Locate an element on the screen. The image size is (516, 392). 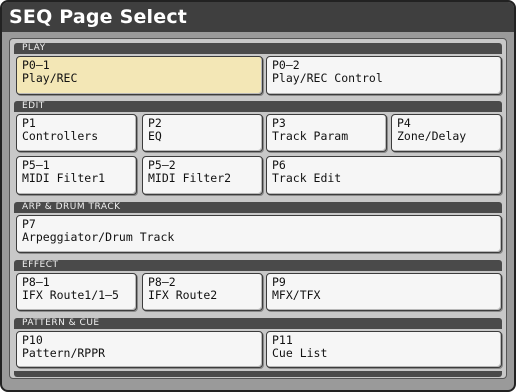
page-name: Pattern/RPPR is located at coordinates (64, 353).